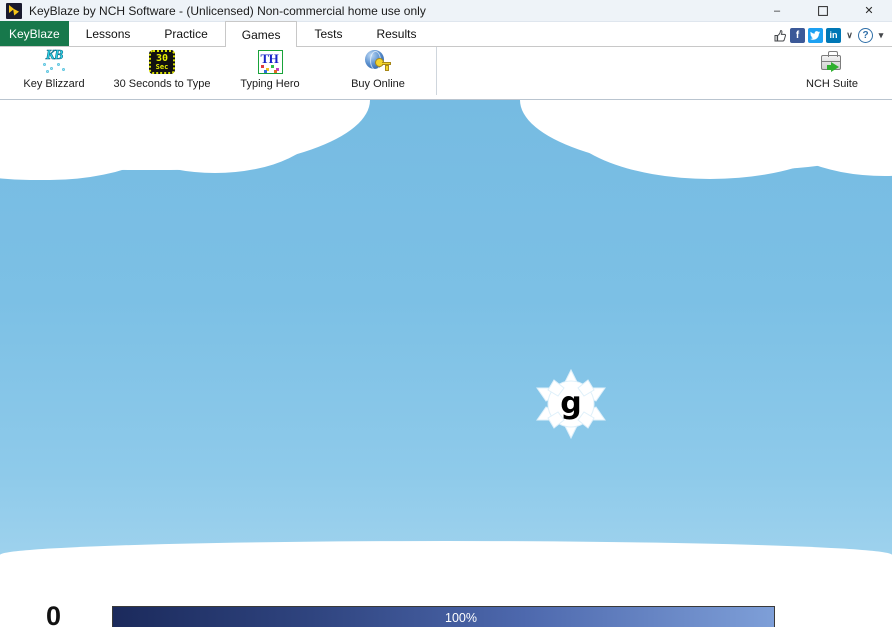  I want to click on cloud-left, so click(185, 140).